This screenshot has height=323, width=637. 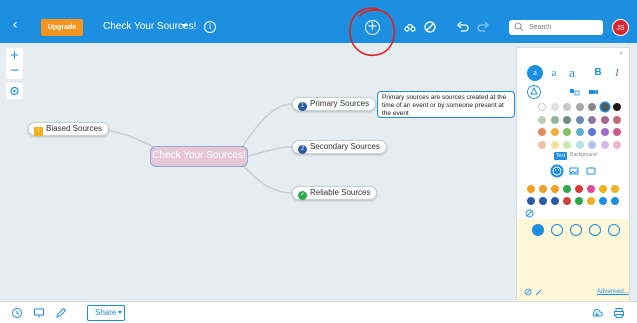 I want to click on search-box, so click(x=556, y=27).